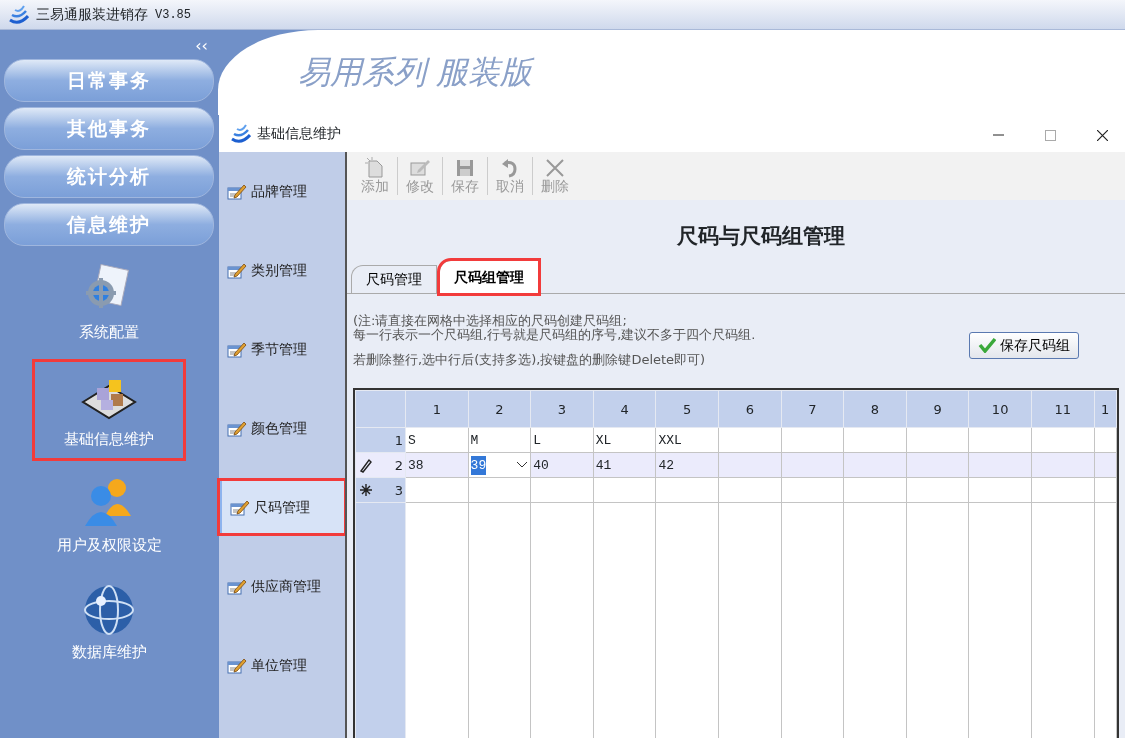 The width and height of the screenshot is (1125, 738). I want to click on note-text: (注:请直接在网格中选择相应的尺码创建尺码组;, so click(490, 320).